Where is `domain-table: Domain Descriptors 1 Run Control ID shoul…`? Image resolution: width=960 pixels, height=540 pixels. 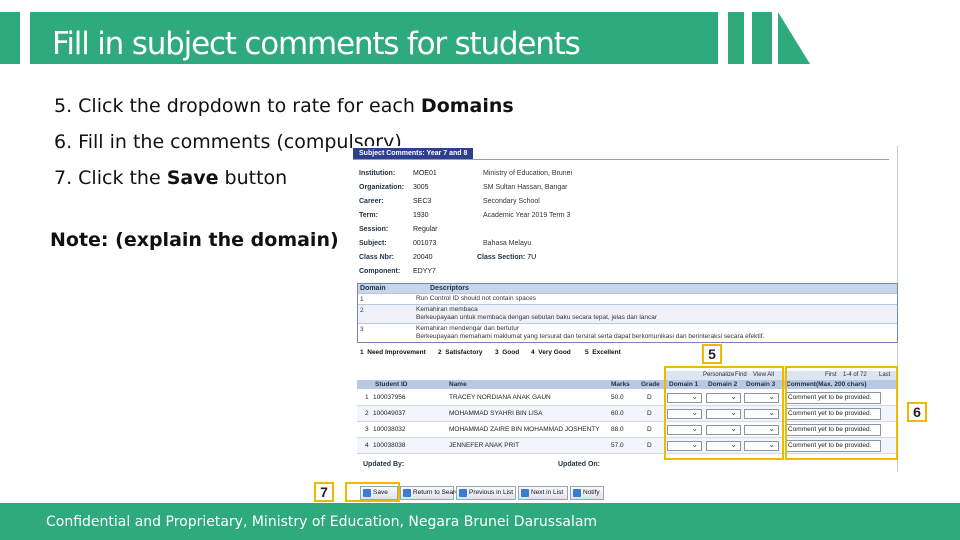 domain-table: Domain Descriptors 1 Run Control ID shoul… is located at coordinates (627, 313).